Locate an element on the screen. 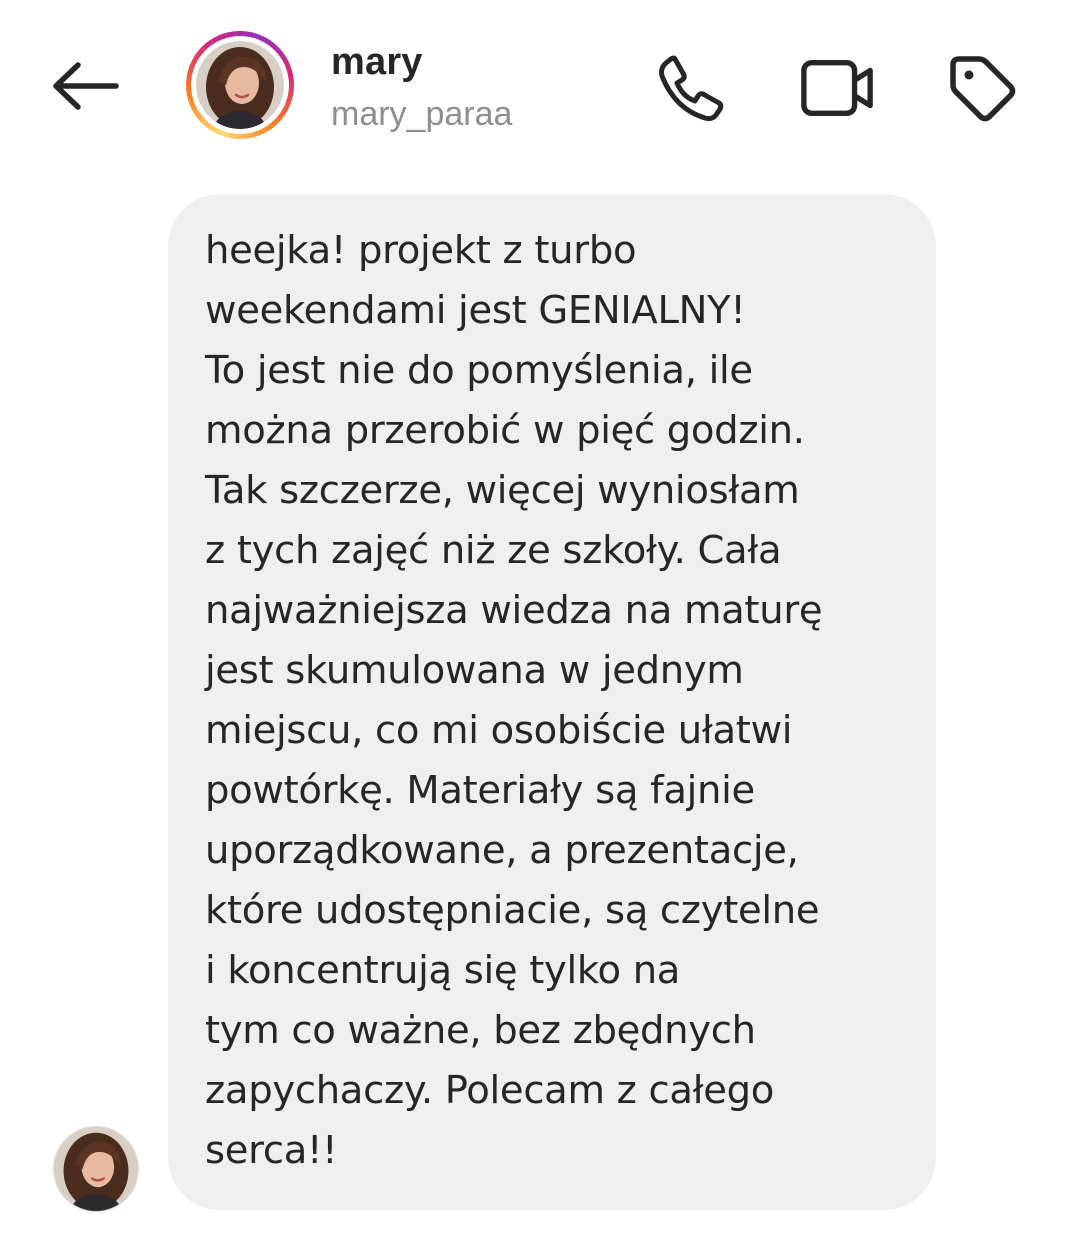  message-line: można przerobić w pięć godzin. is located at coordinates (505, 430).